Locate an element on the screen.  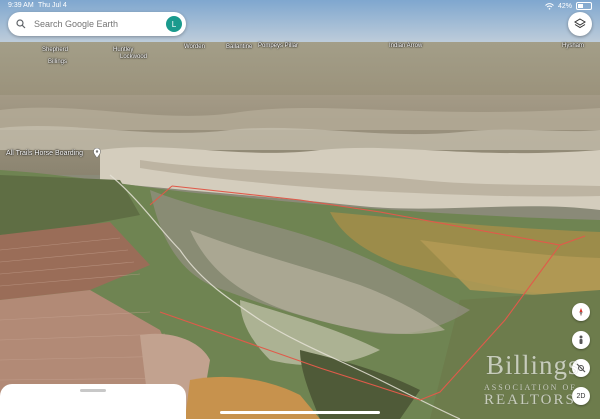
place-label: Ballantine is located at coordinates (239, 47).